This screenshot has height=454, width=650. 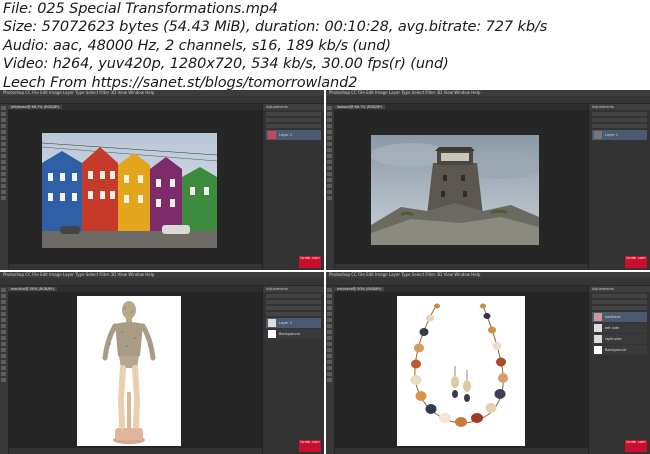 I want to click on photo-stone-tower, so click(x=455, y=190).